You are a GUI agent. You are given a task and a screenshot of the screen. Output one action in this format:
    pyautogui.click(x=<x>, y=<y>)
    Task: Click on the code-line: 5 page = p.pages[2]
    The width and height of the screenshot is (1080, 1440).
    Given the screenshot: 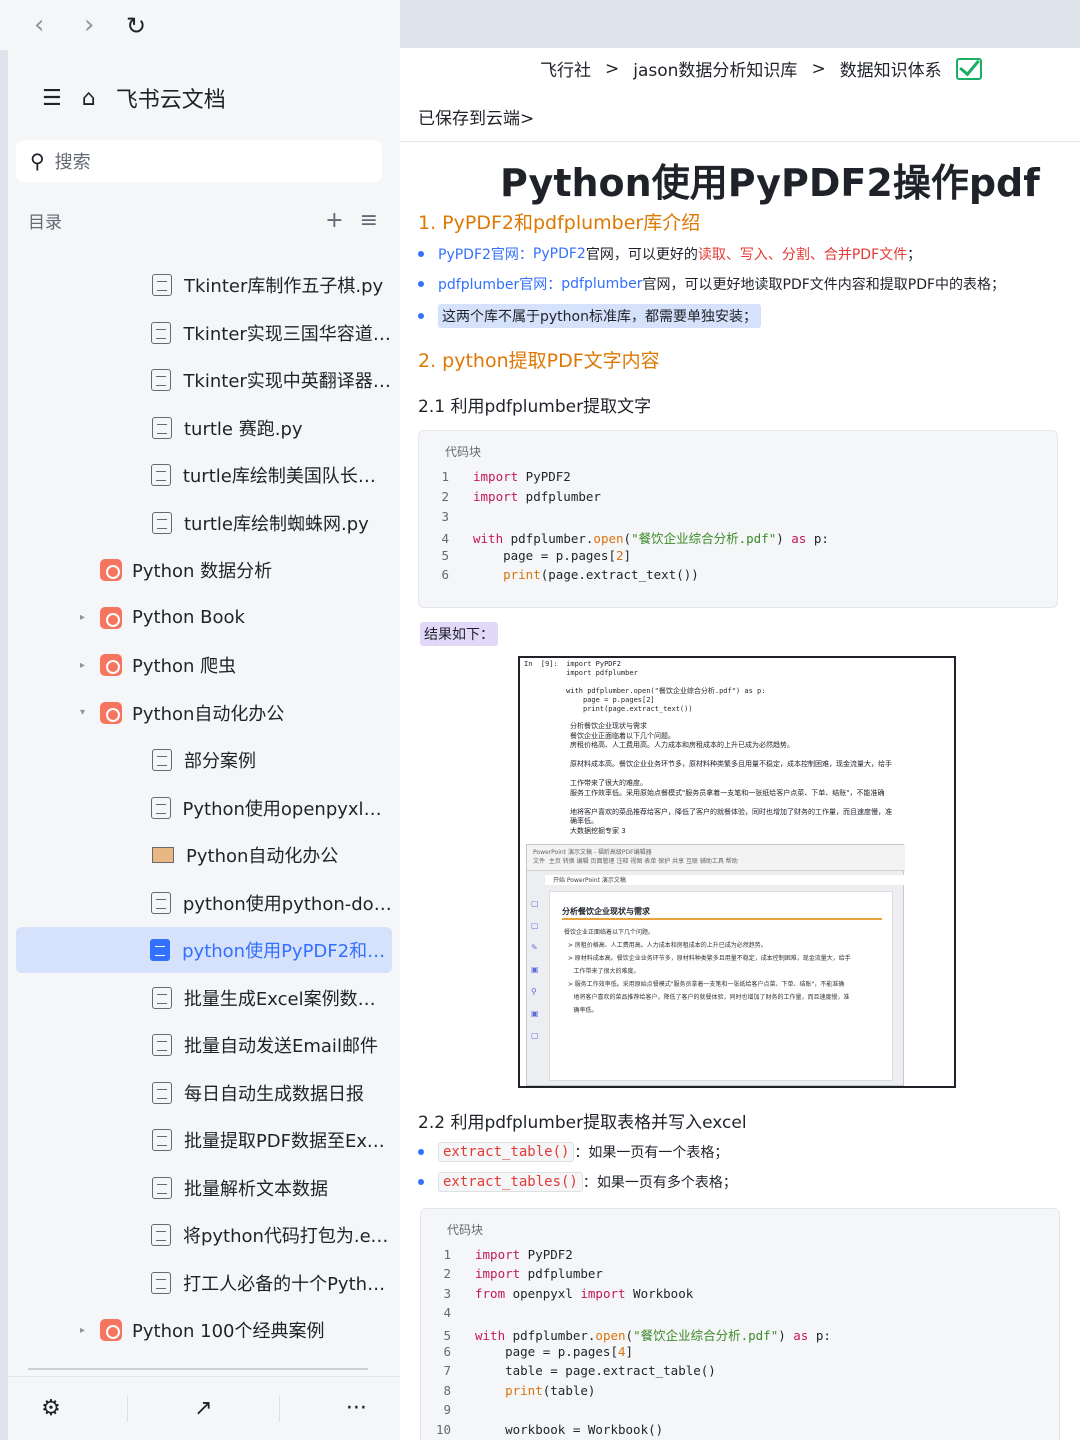 What is the action you would take?
    pyautogui.click(x=536, y=555)
    